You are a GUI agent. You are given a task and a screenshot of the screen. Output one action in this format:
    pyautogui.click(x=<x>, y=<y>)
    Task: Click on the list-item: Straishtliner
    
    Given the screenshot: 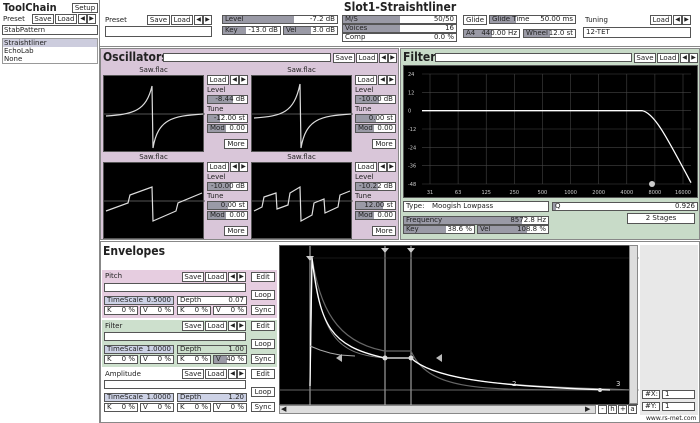 What is the action you would take?
    pyautogui.click(x=50, y=43)
    